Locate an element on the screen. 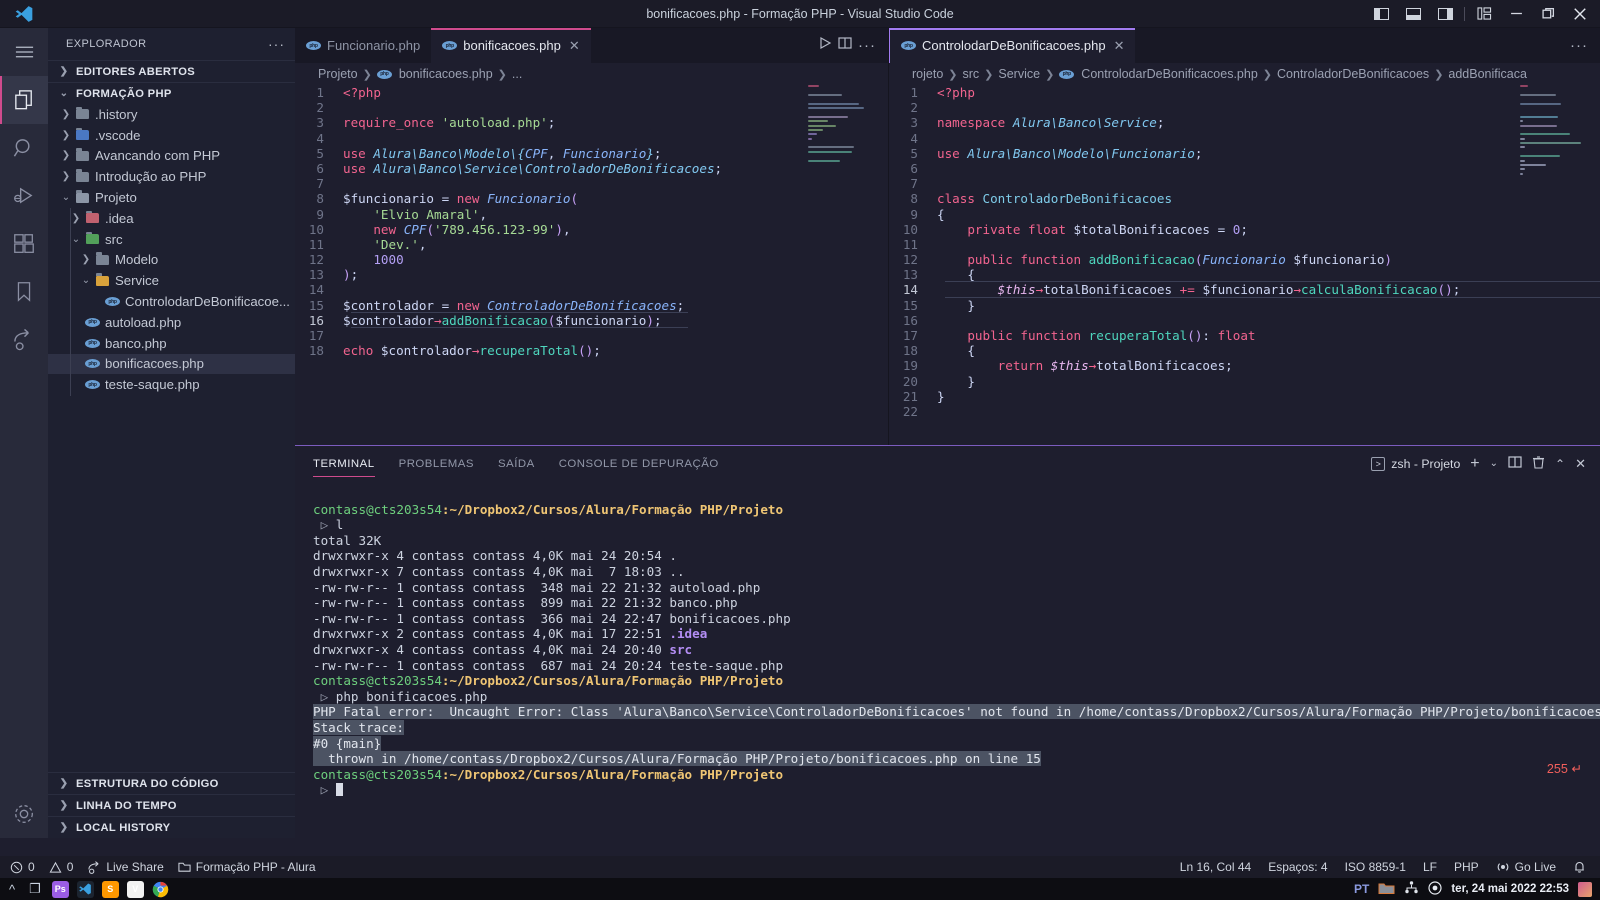 Image resolution: width=1600 pixels, height=900 pixels. chevron-right-icon: ❯ is located at coordinates (64, 71).